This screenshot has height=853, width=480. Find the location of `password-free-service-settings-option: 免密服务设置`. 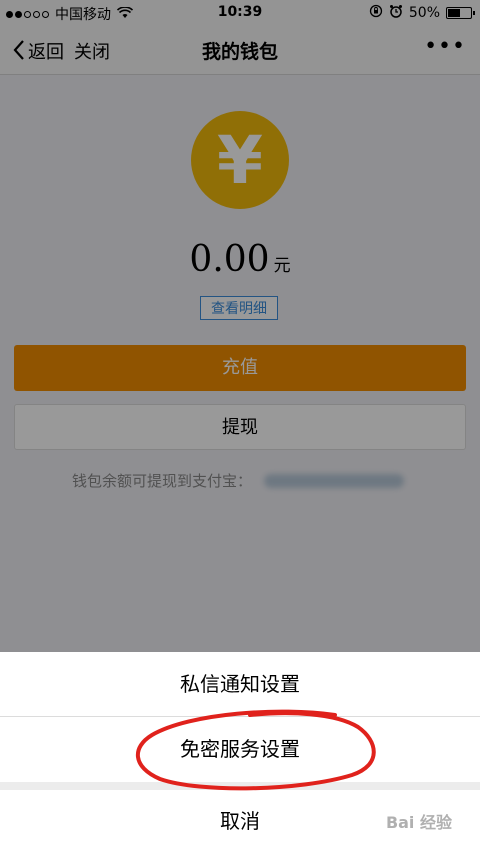

password-free-service-settings-option: 免密服务设置 is located at coordinates (240, 749).